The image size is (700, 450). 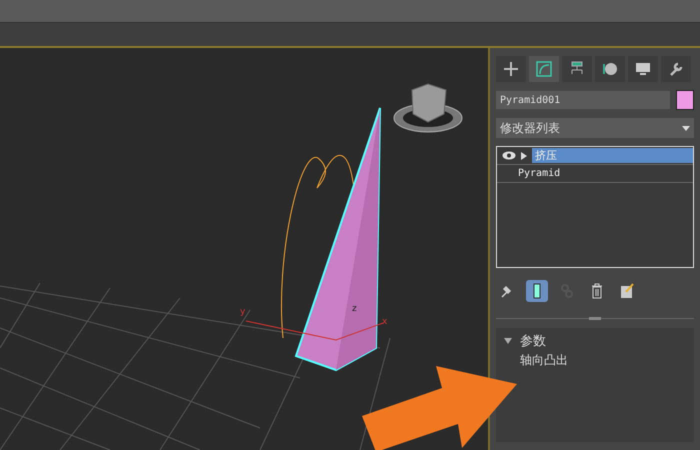 What do you see at coordinates (509, 155) in the screenshot?
I see `eye-icon` at bounding box center [509, 155].